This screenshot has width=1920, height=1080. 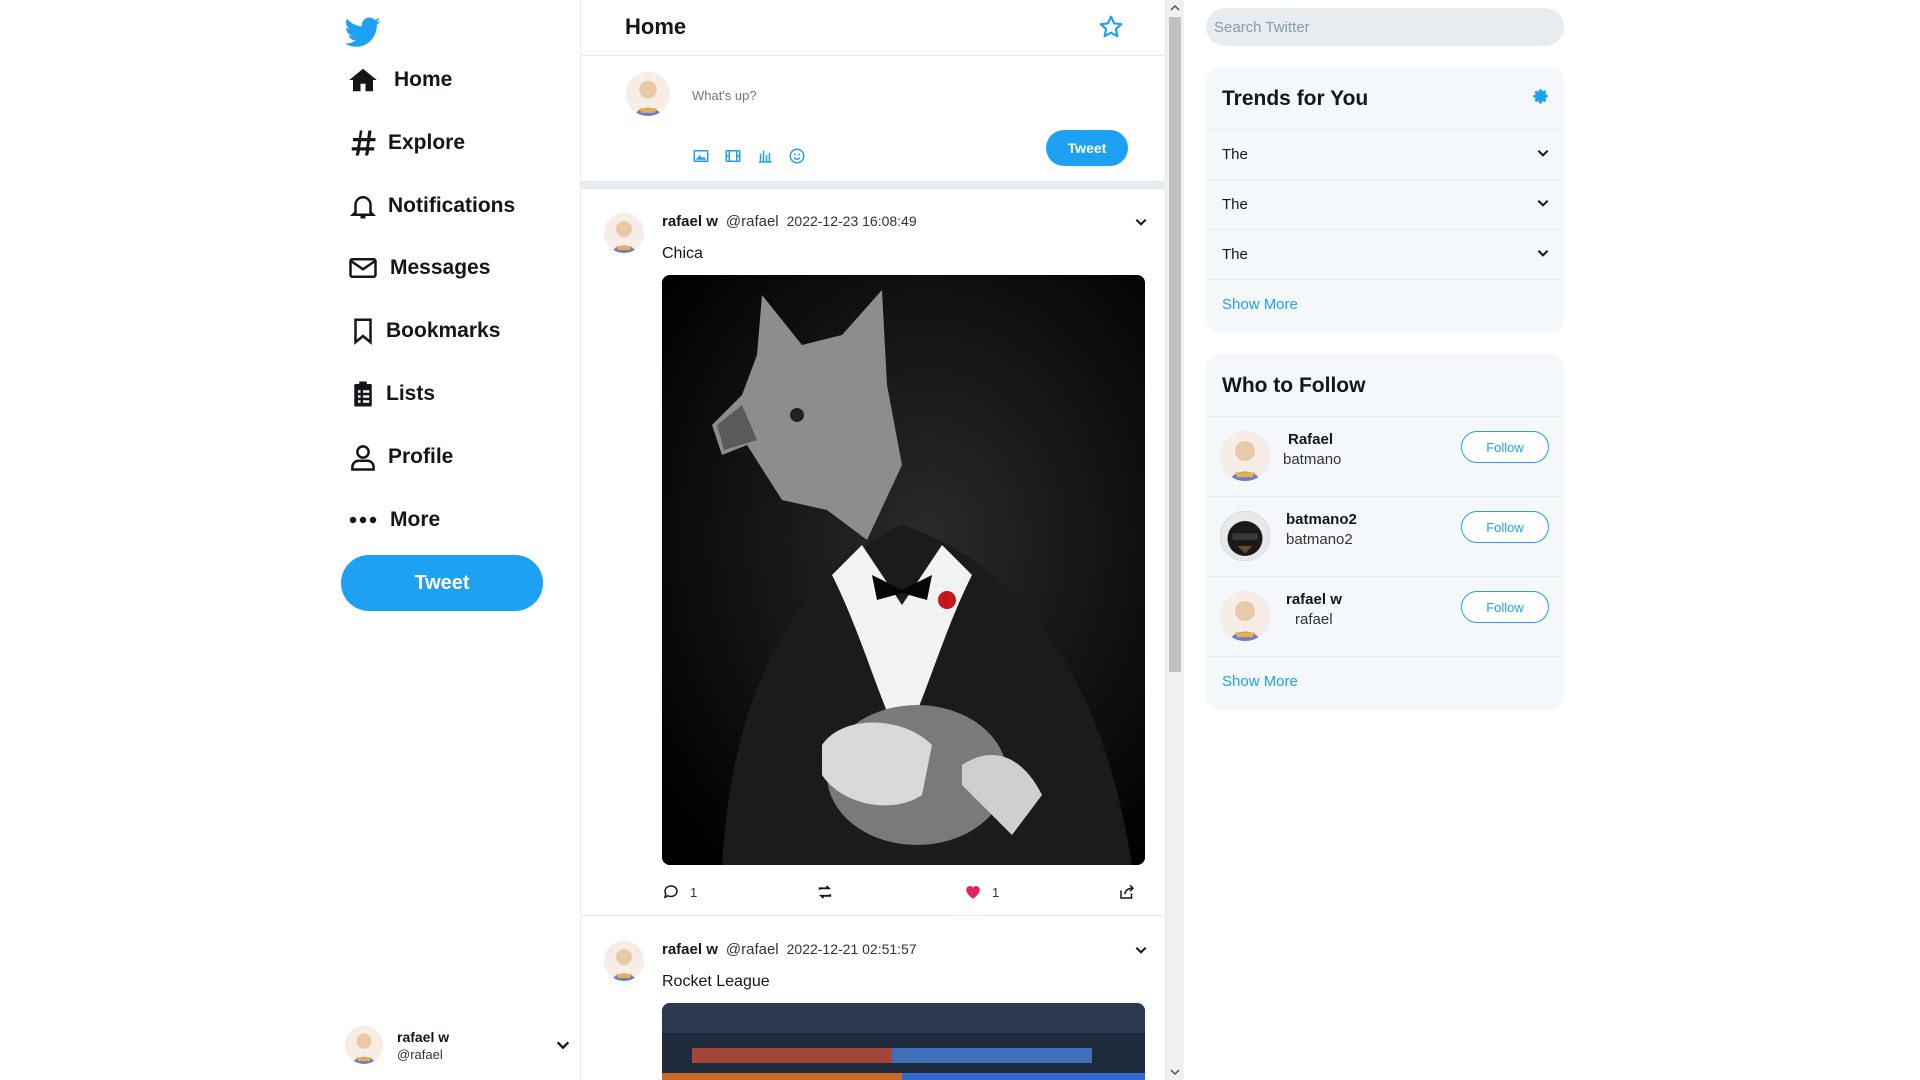 I want to click on retweet-icon, so click(x=825, y=892).